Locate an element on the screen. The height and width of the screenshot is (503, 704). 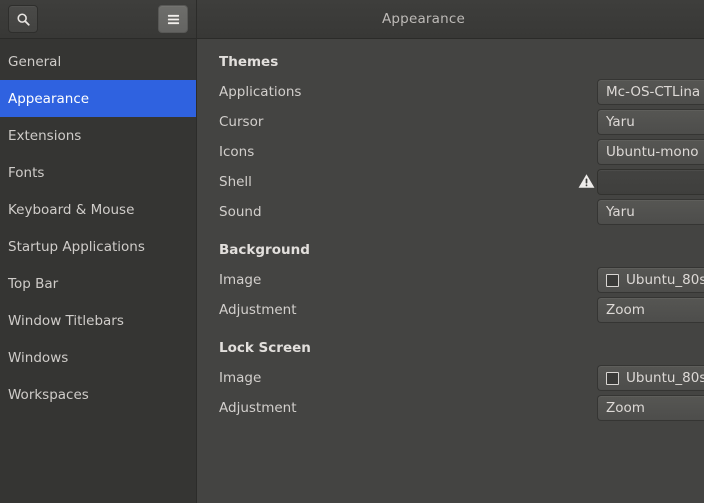
page-title: Appearance is located at coordinates (423, 19).